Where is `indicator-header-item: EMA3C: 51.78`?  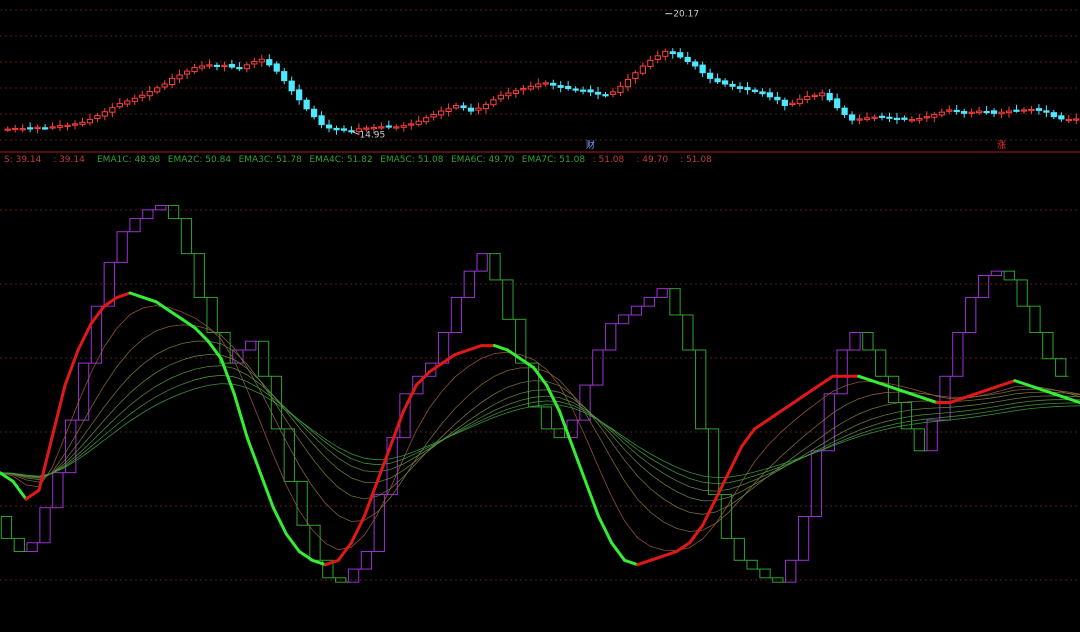
indicator-header-item: EMA3C: 51.78 is located at coordinates (271, 160).